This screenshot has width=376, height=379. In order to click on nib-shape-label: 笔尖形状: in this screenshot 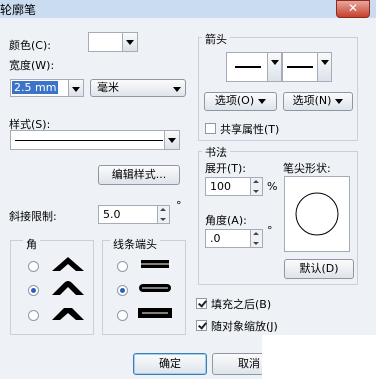, I will do `click(307, 168)`.